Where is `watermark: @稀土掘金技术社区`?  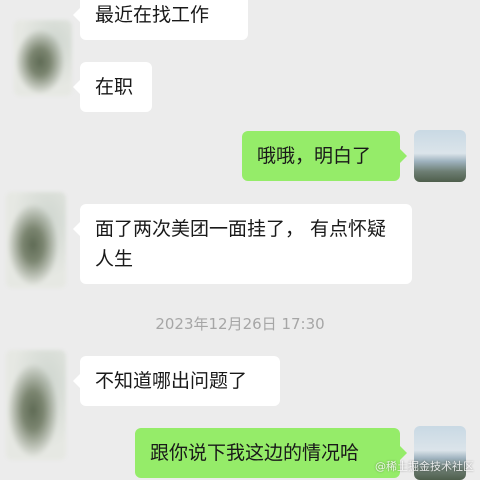
watermark: @稀土掘金技术社区 is located at coordinates (424, 466).